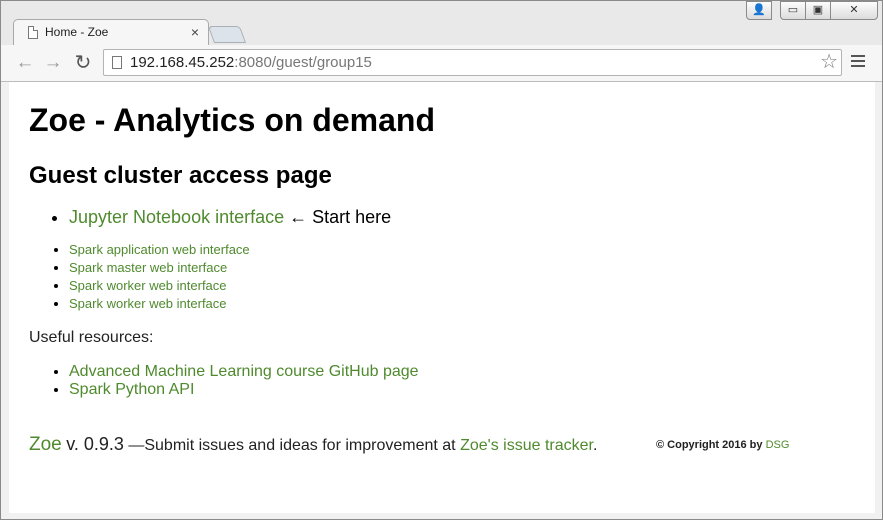  I want to click on start-here-note: ← Start here, so click(340, 217).